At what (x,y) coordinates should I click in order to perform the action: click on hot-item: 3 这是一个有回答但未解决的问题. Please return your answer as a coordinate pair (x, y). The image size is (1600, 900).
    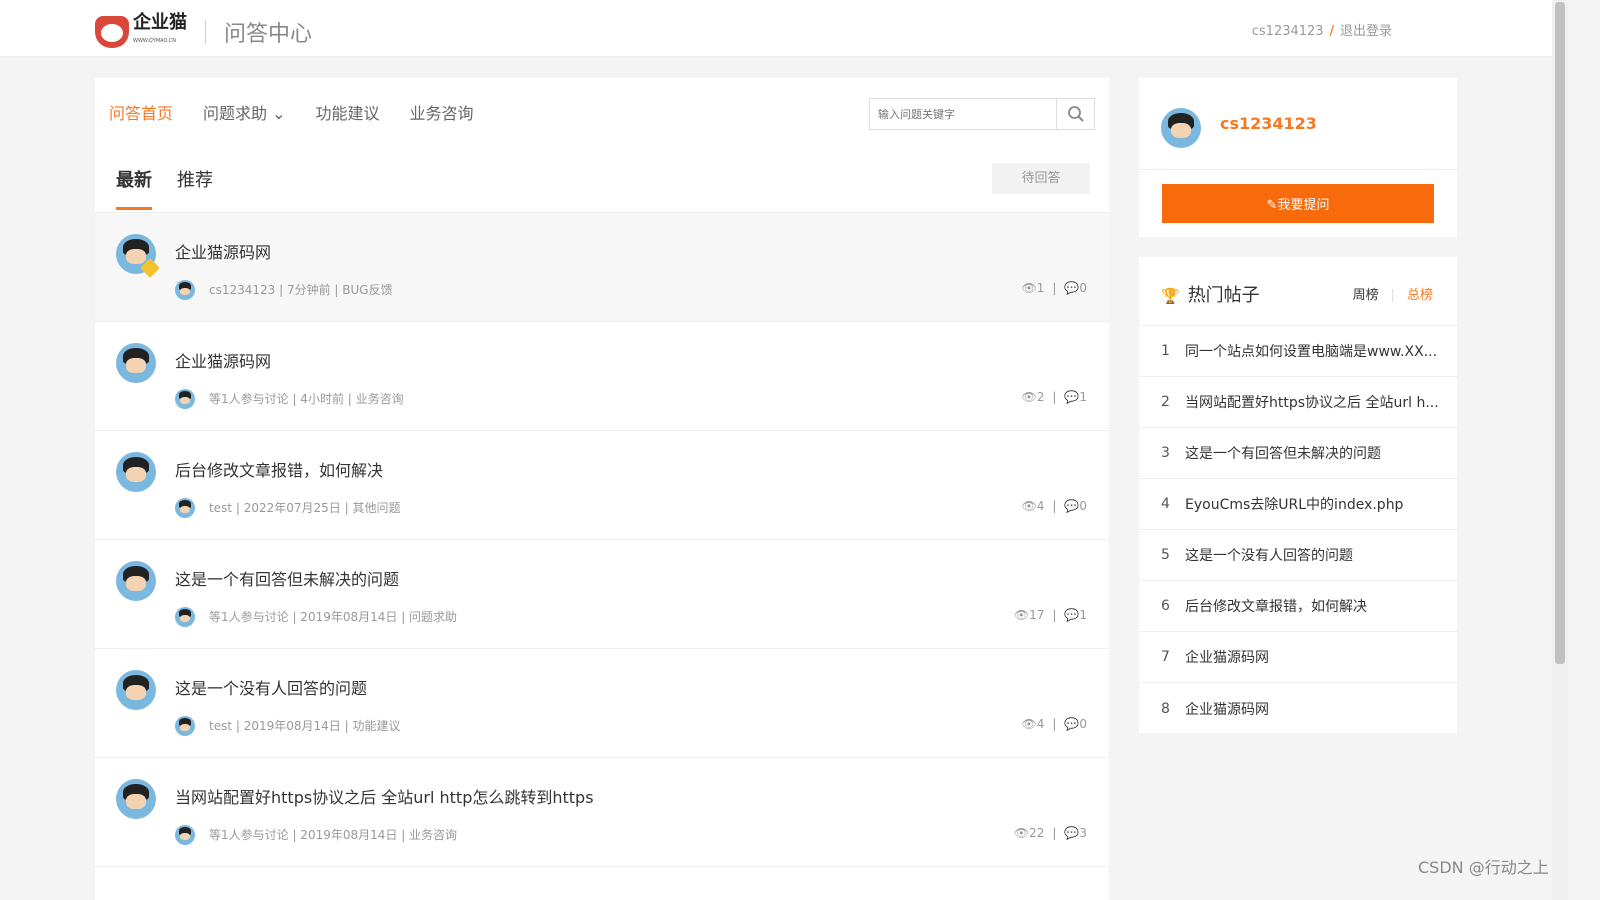
    Looking at the image, I should click on (1298, 453).